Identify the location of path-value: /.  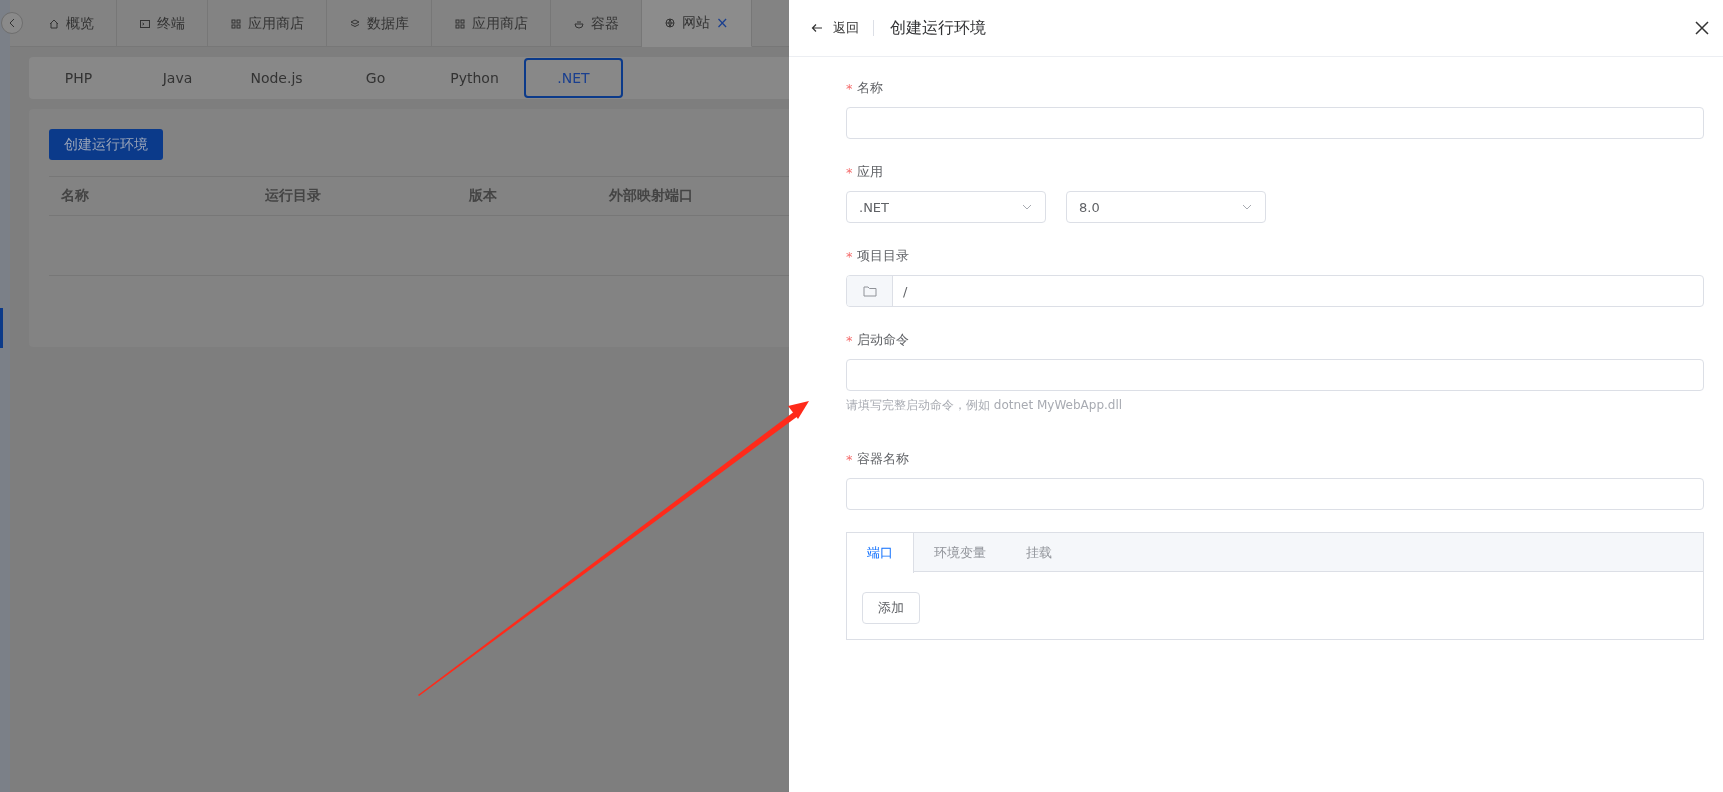
(905, 291).